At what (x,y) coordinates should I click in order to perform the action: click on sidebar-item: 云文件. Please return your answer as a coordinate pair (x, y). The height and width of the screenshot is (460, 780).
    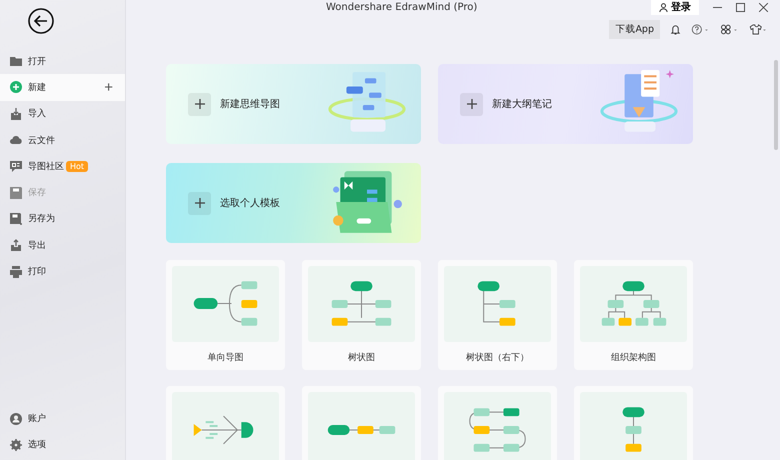
    Looking at the image, I should click on (62, 140).